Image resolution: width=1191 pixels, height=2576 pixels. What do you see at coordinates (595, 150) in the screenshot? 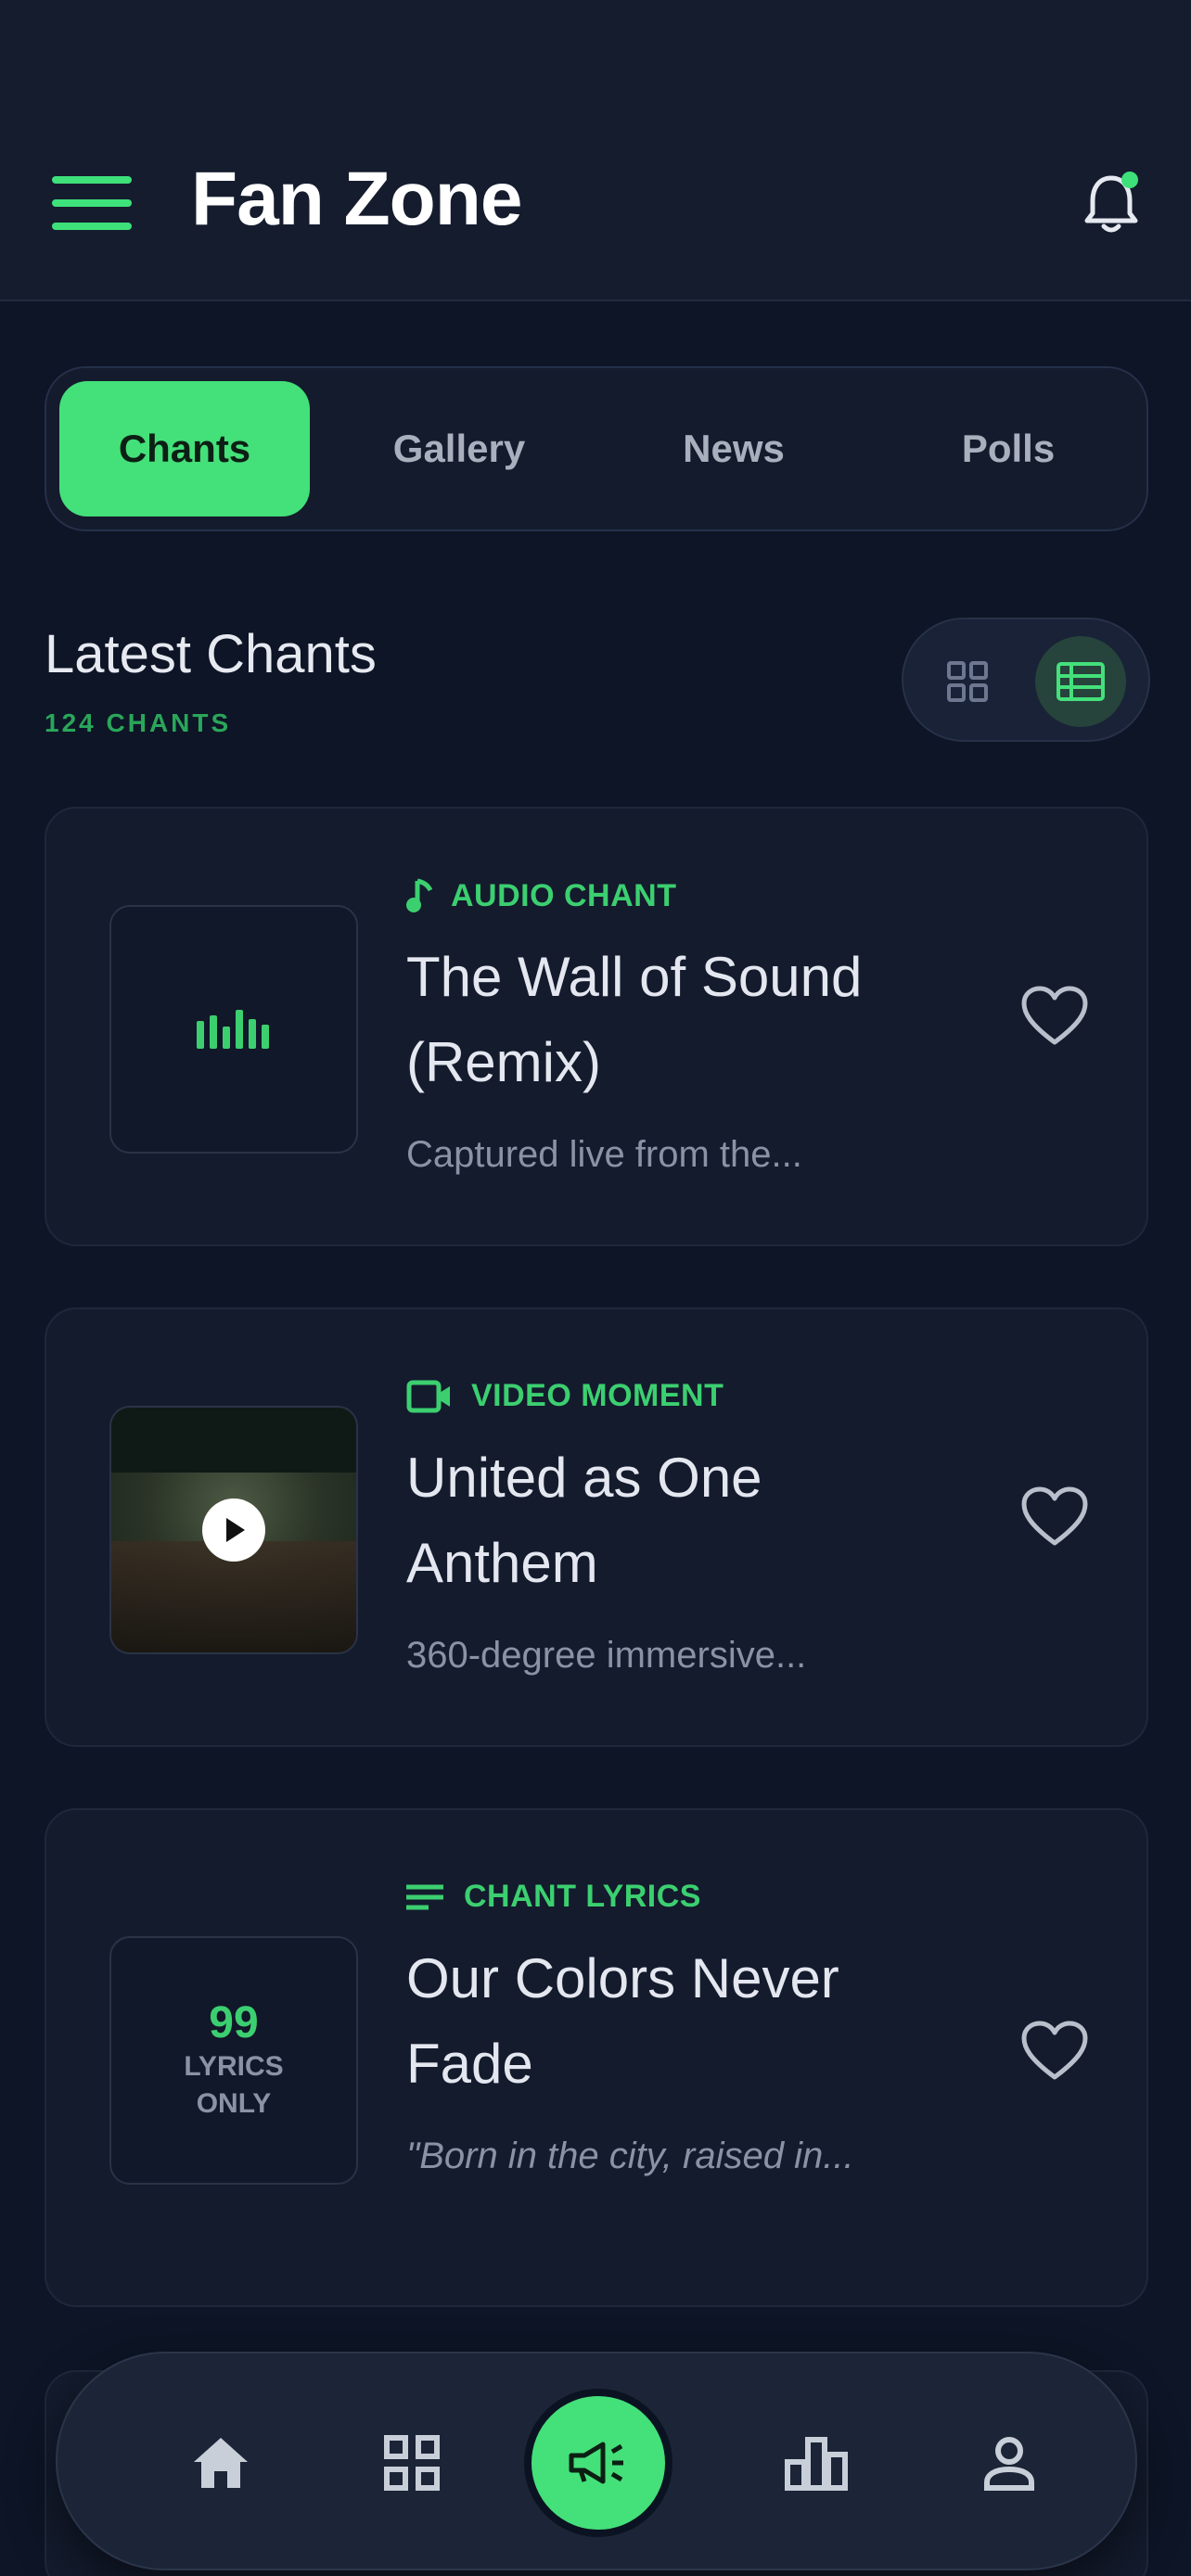
I see `top-app-bar: Fan Zone` at bounding box center [595, 150].